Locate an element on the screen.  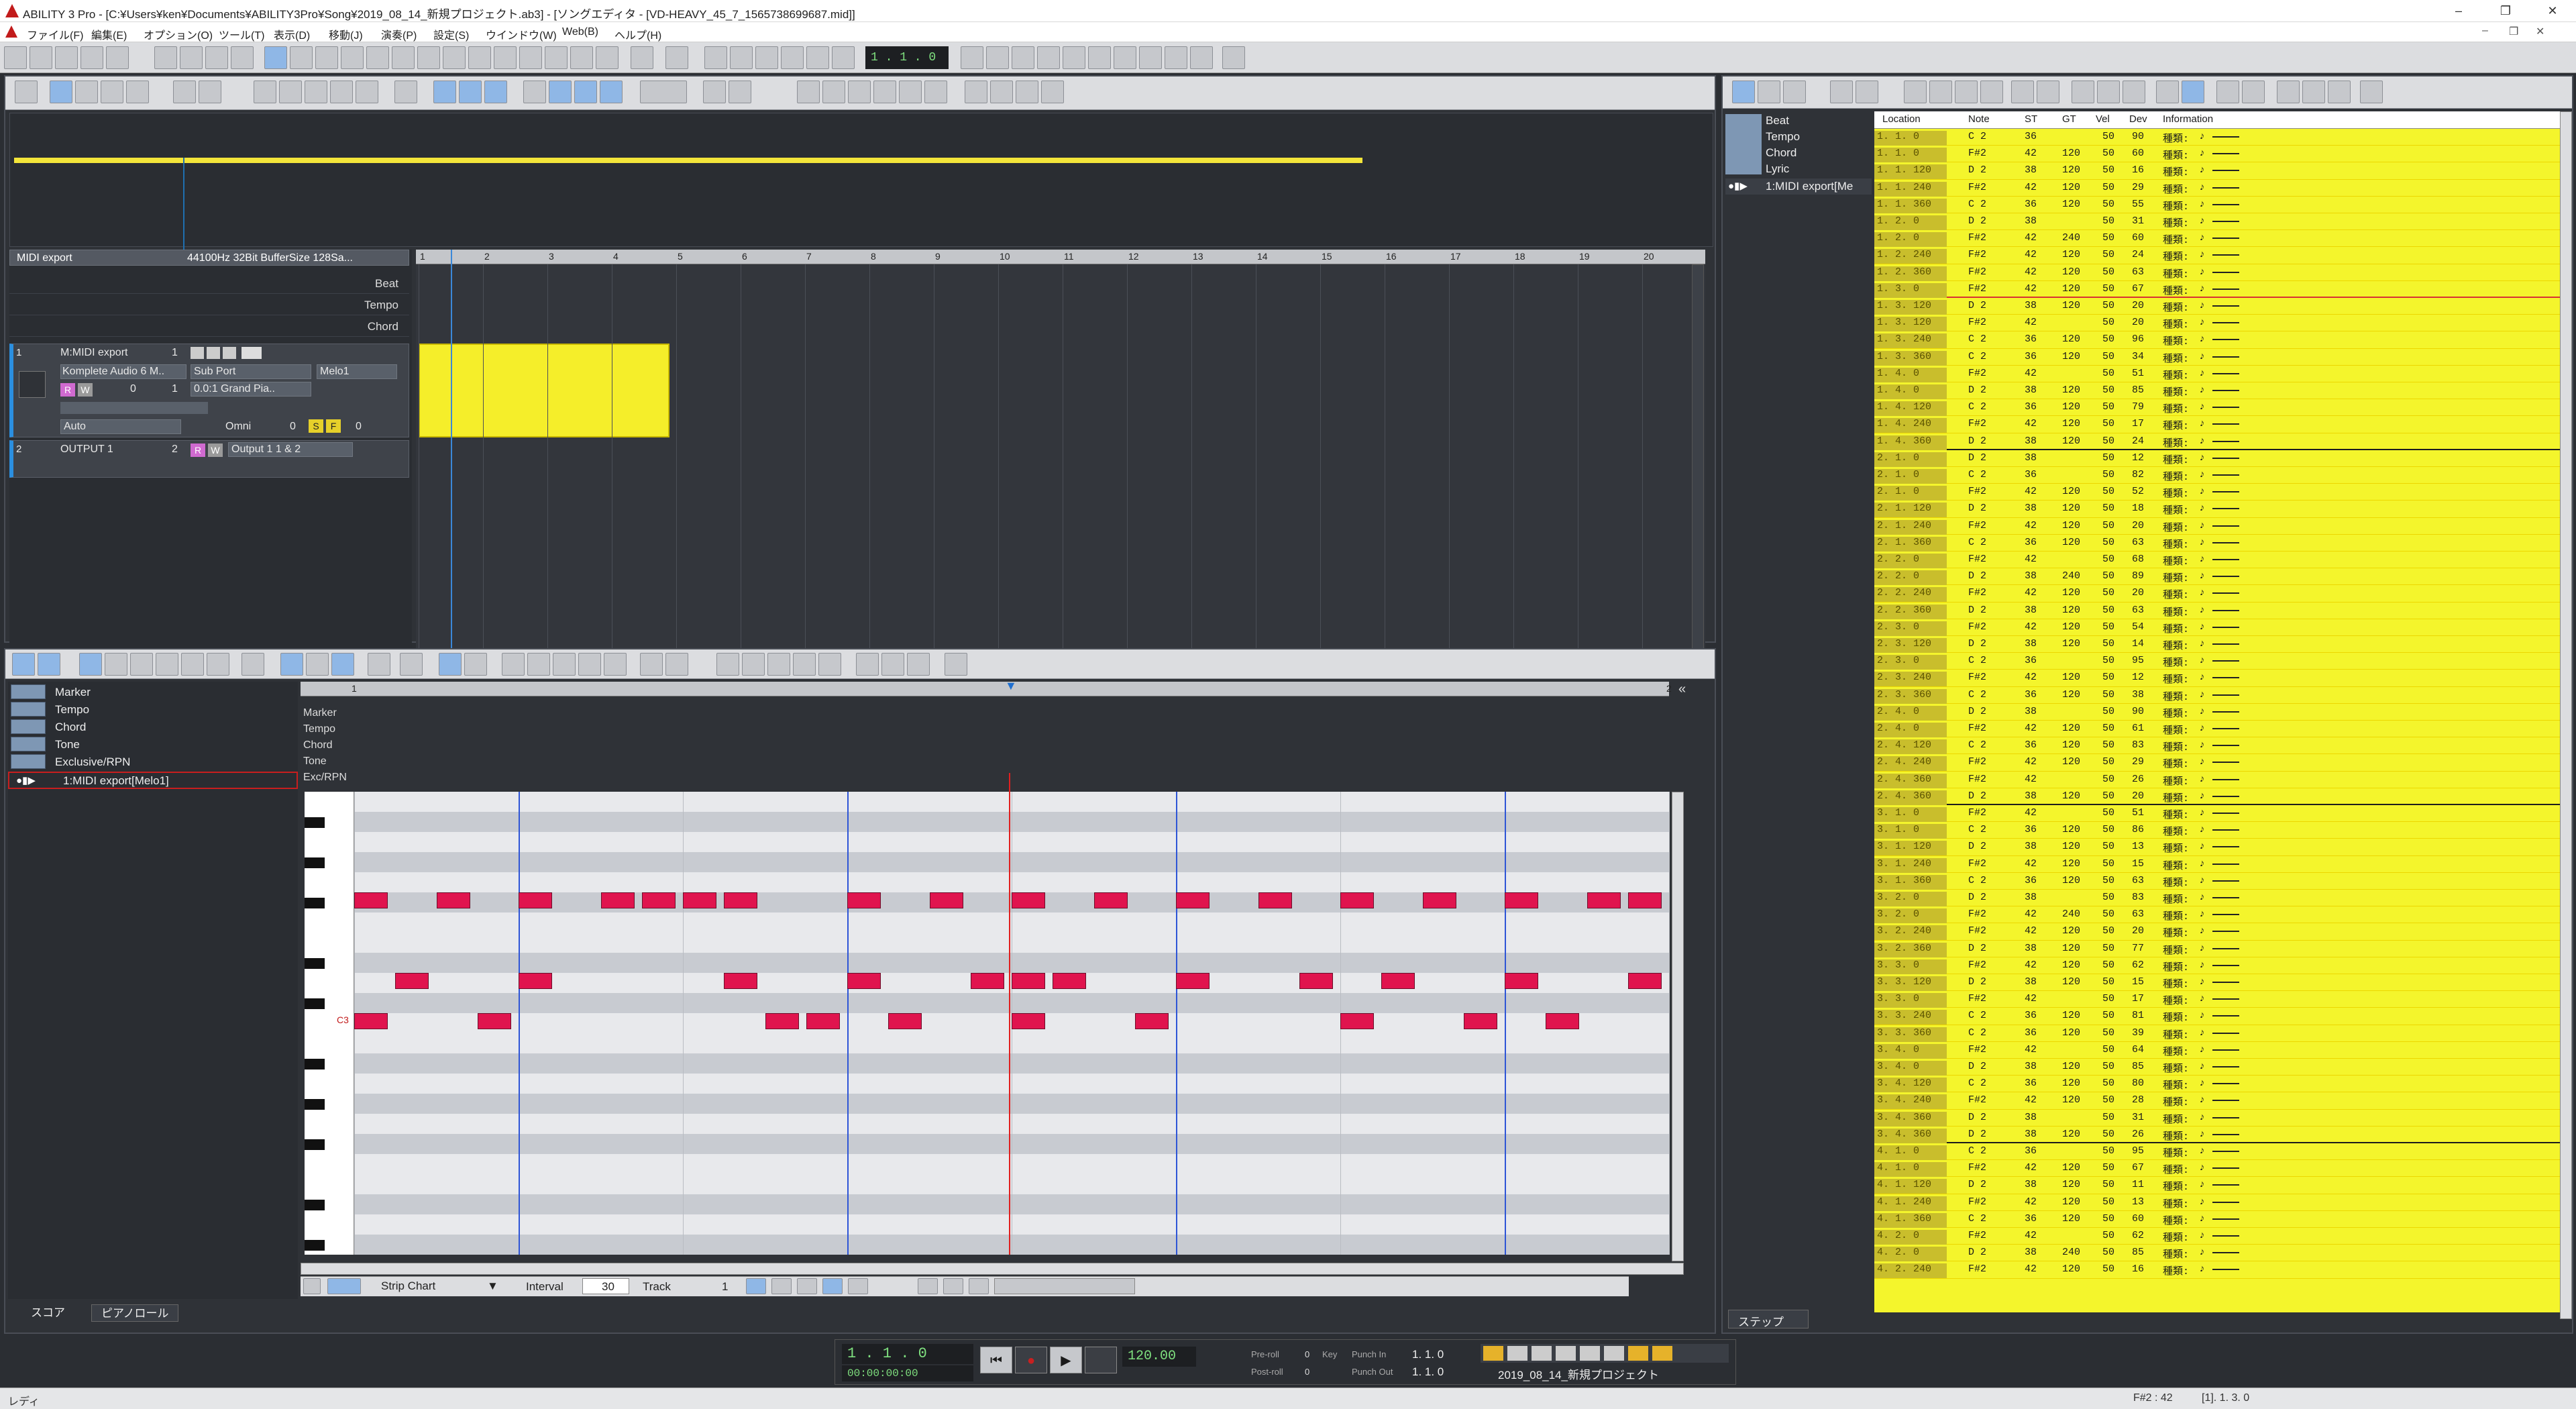
mixer-icon is located at coordinates (191, 57).